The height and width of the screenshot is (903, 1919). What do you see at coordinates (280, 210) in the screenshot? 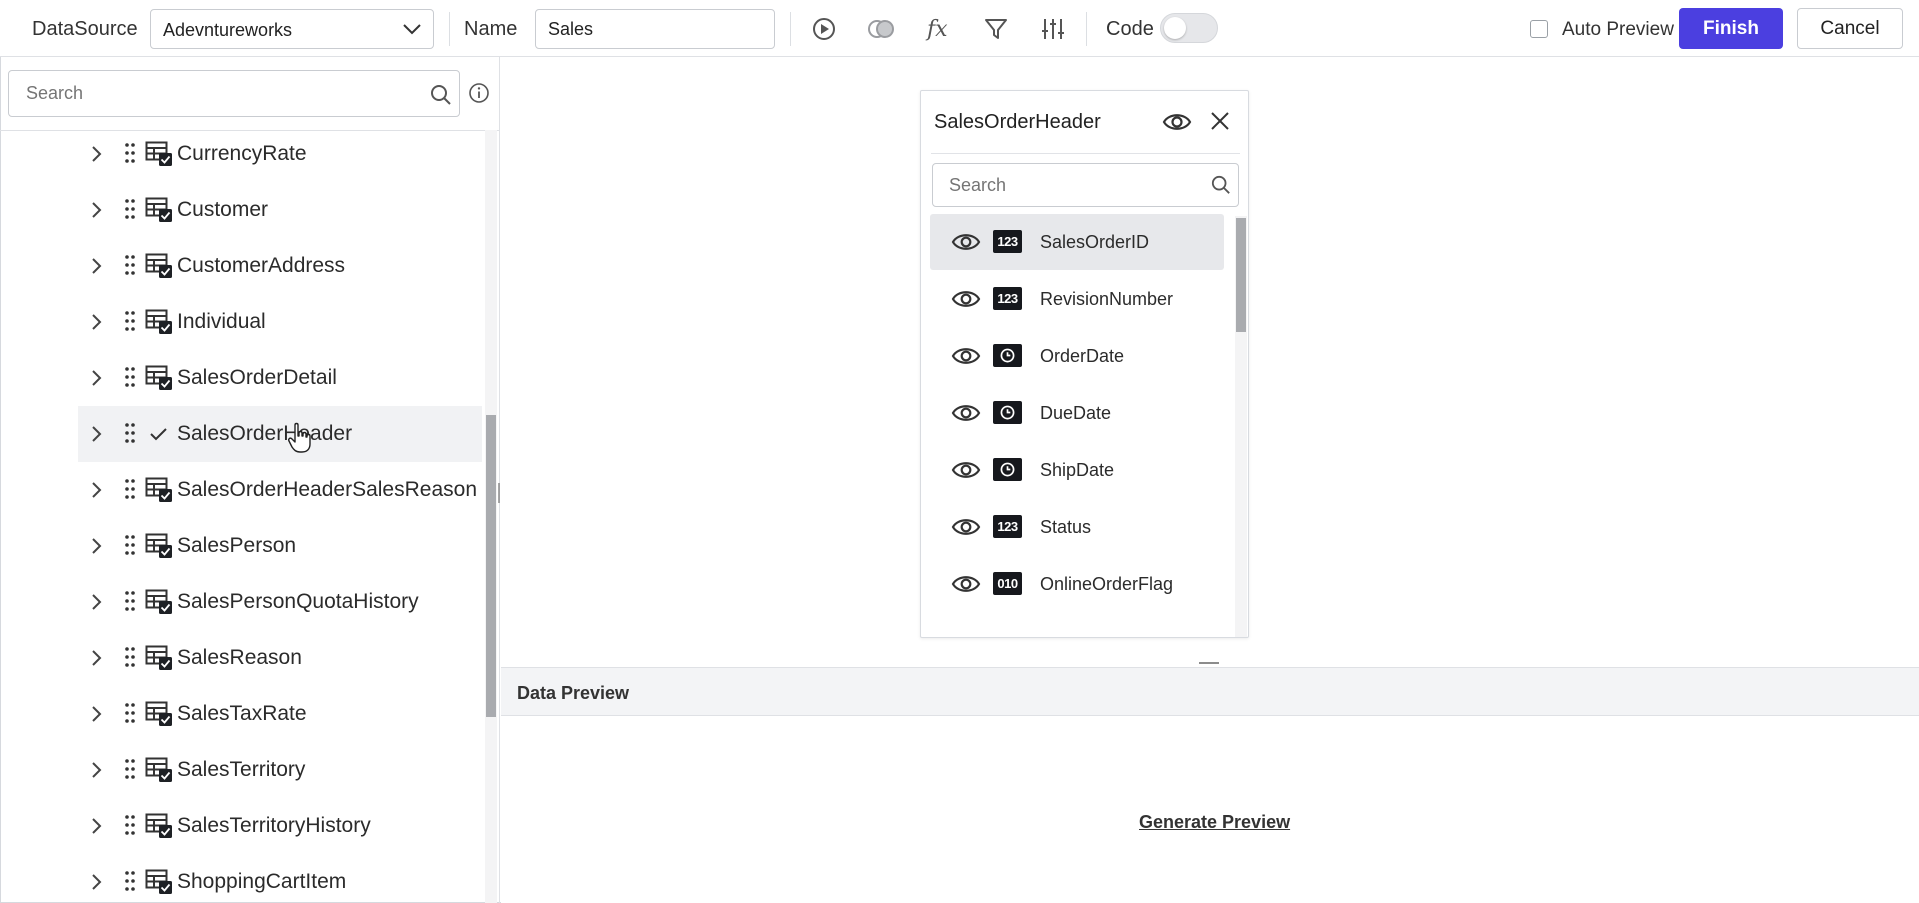
I see `tree-item: Customer` at bounding box center [280, 210].